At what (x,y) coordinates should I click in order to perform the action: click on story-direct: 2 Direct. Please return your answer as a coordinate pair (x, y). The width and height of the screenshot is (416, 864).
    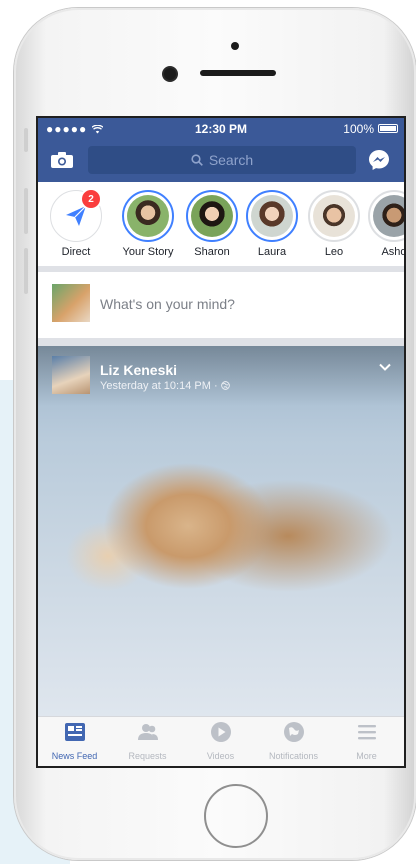
    Looking at the image, I should click on (76, 223).